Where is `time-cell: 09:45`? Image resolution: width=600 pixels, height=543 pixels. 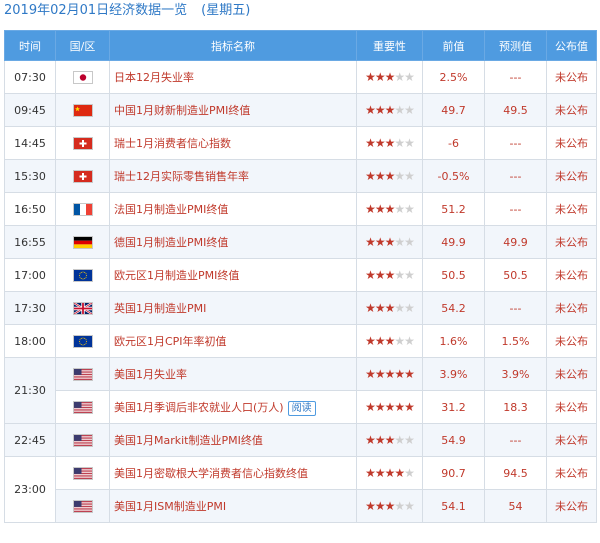
time-cell: 09:45 is located at coordinates (30, 110).